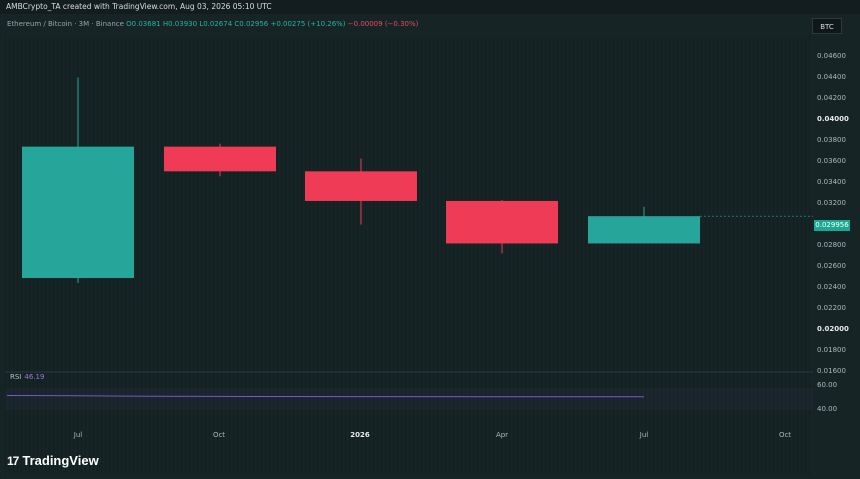  I want to click on price-tick: 0.04400, so click(831, 77).